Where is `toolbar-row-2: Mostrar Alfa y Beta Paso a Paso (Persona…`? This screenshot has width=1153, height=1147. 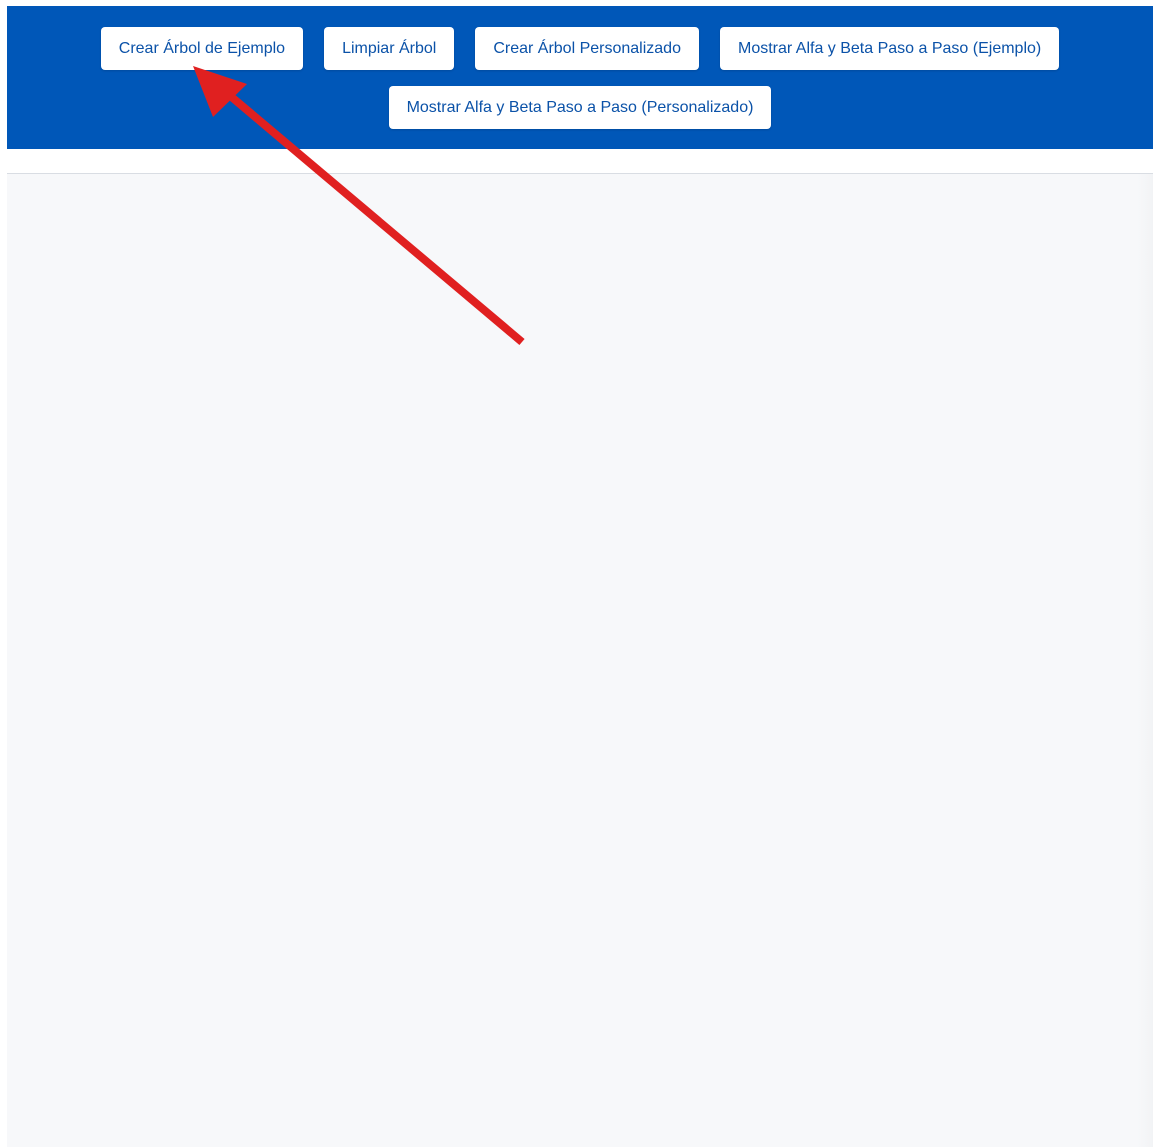 toolbar-row-2: Mostrar Alfa y Beta Paso a Paso (Persona… is located at coordinates (580, 107).